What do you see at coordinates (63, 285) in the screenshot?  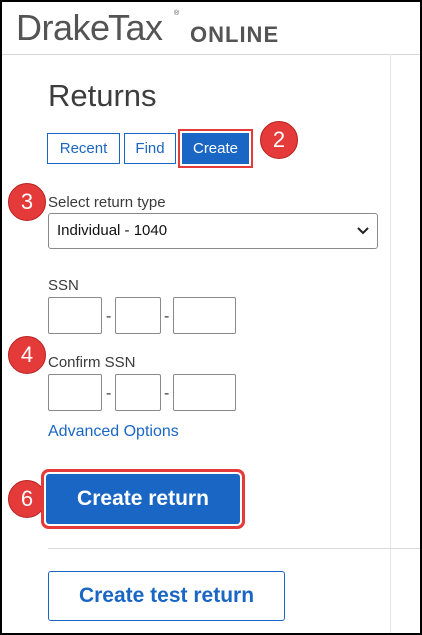 I see `ssn-label: SSN` at bounding box center [63, 285].